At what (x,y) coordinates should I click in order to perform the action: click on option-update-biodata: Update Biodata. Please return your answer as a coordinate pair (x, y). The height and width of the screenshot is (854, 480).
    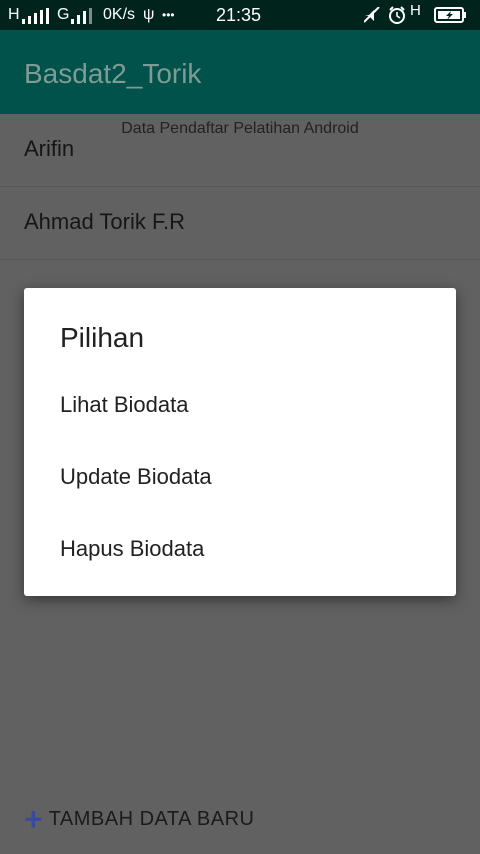
    Looking at the image, I should click on (240, 478).